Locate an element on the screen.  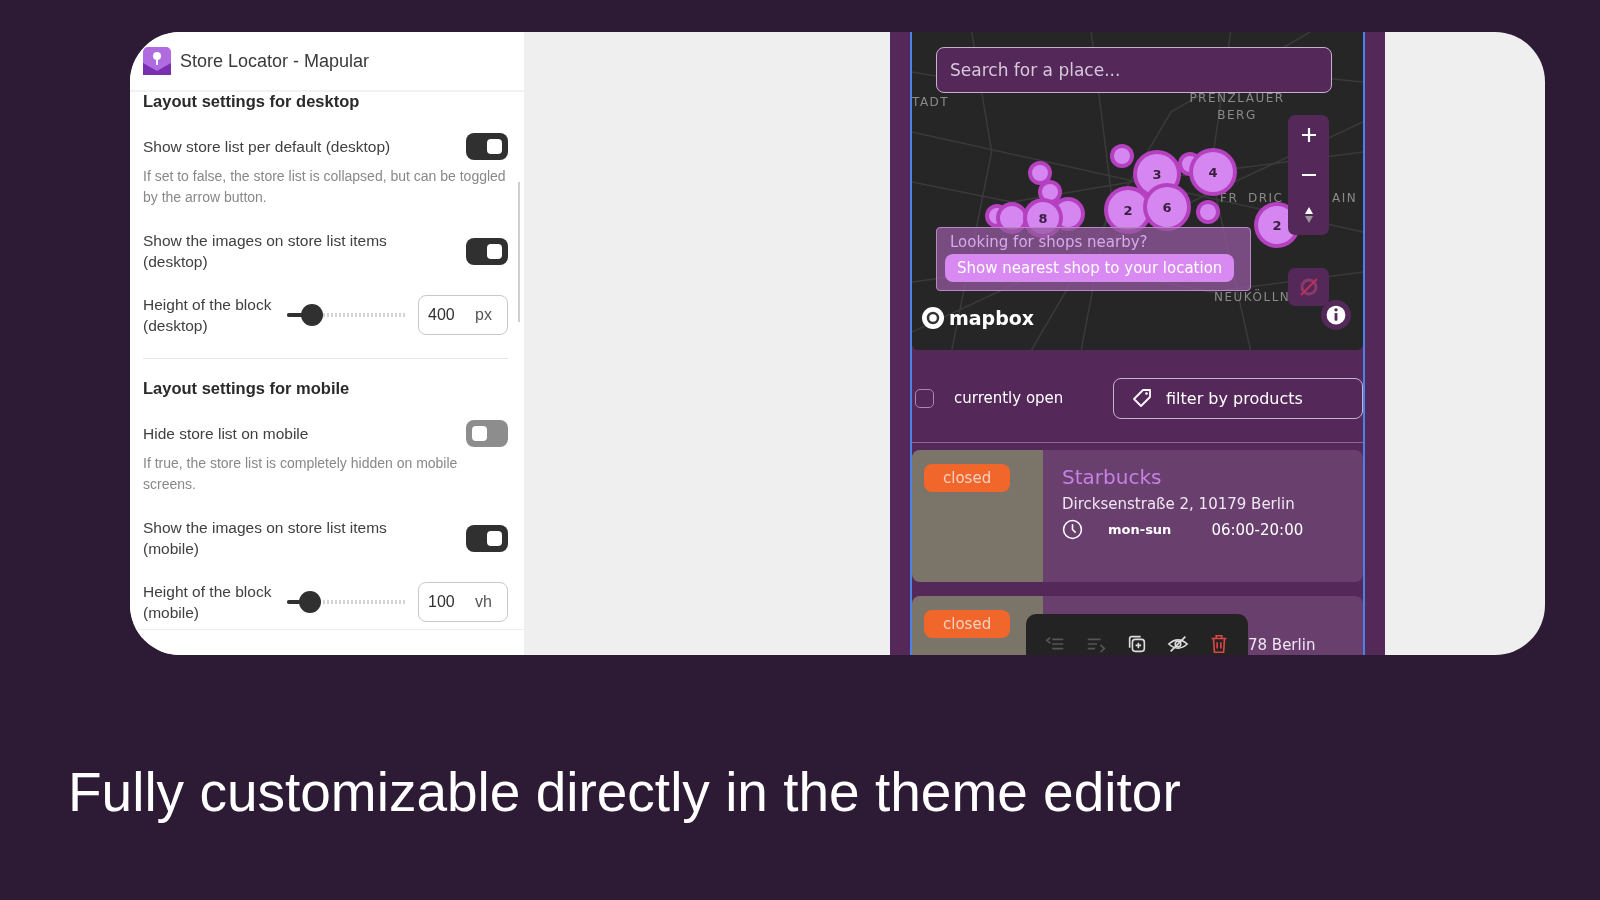
section-heading: Layout settings for mobile is located at coordinates (247, 388).